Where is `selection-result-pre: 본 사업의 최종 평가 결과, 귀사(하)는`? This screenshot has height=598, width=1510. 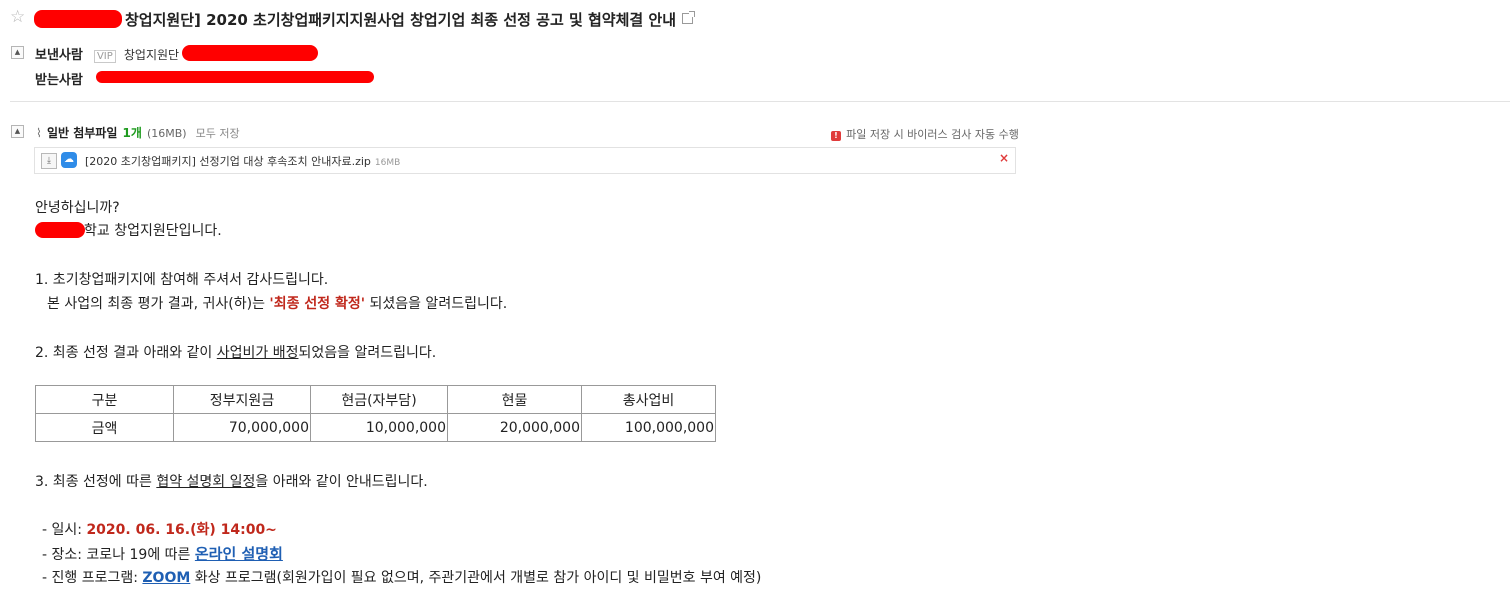
selection-result-pre: 본 사업의 최종 평가 결과, 귀사(하)는 is located at coordinates (158, 304).